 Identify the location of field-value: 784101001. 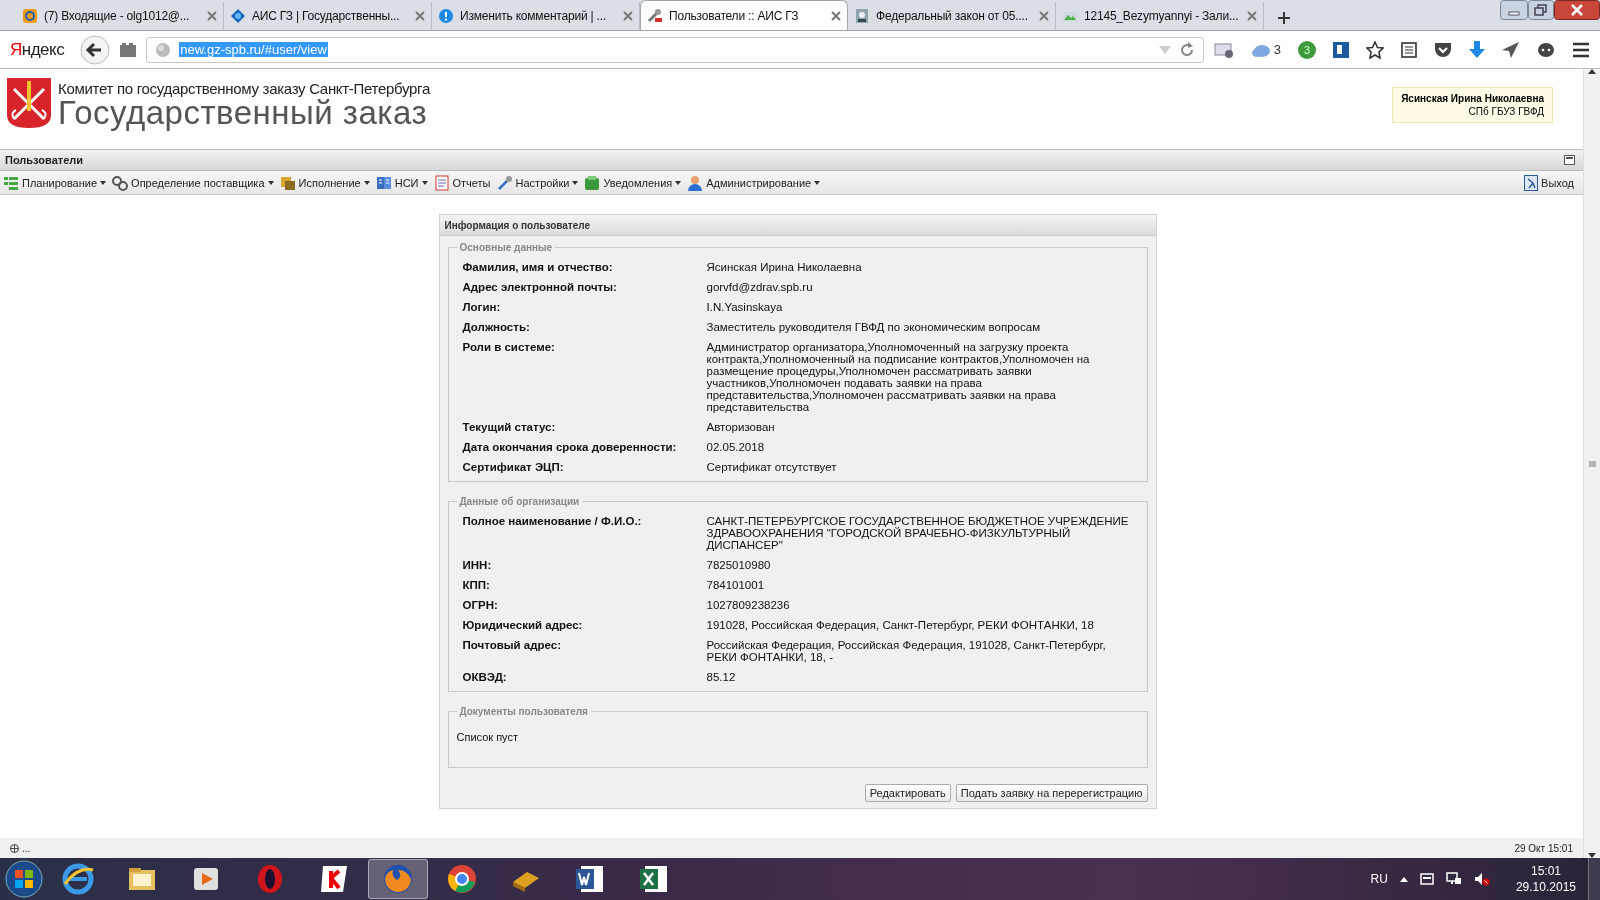
(736, 585).